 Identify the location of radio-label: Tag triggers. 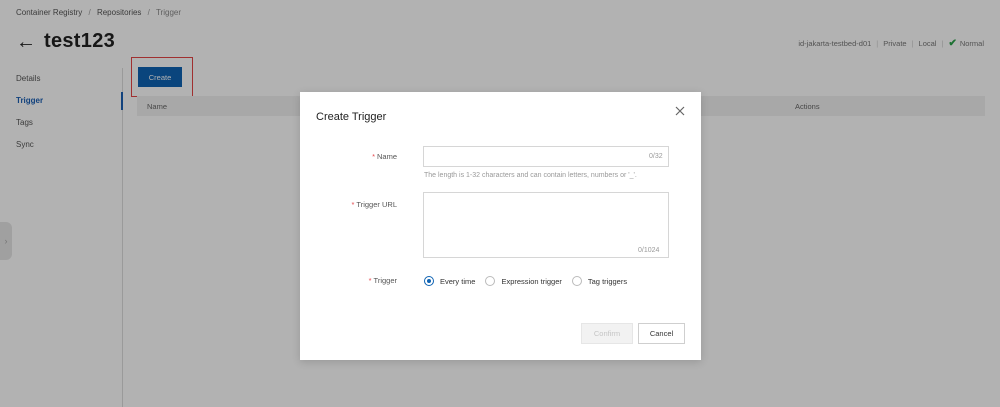
(607, 281).